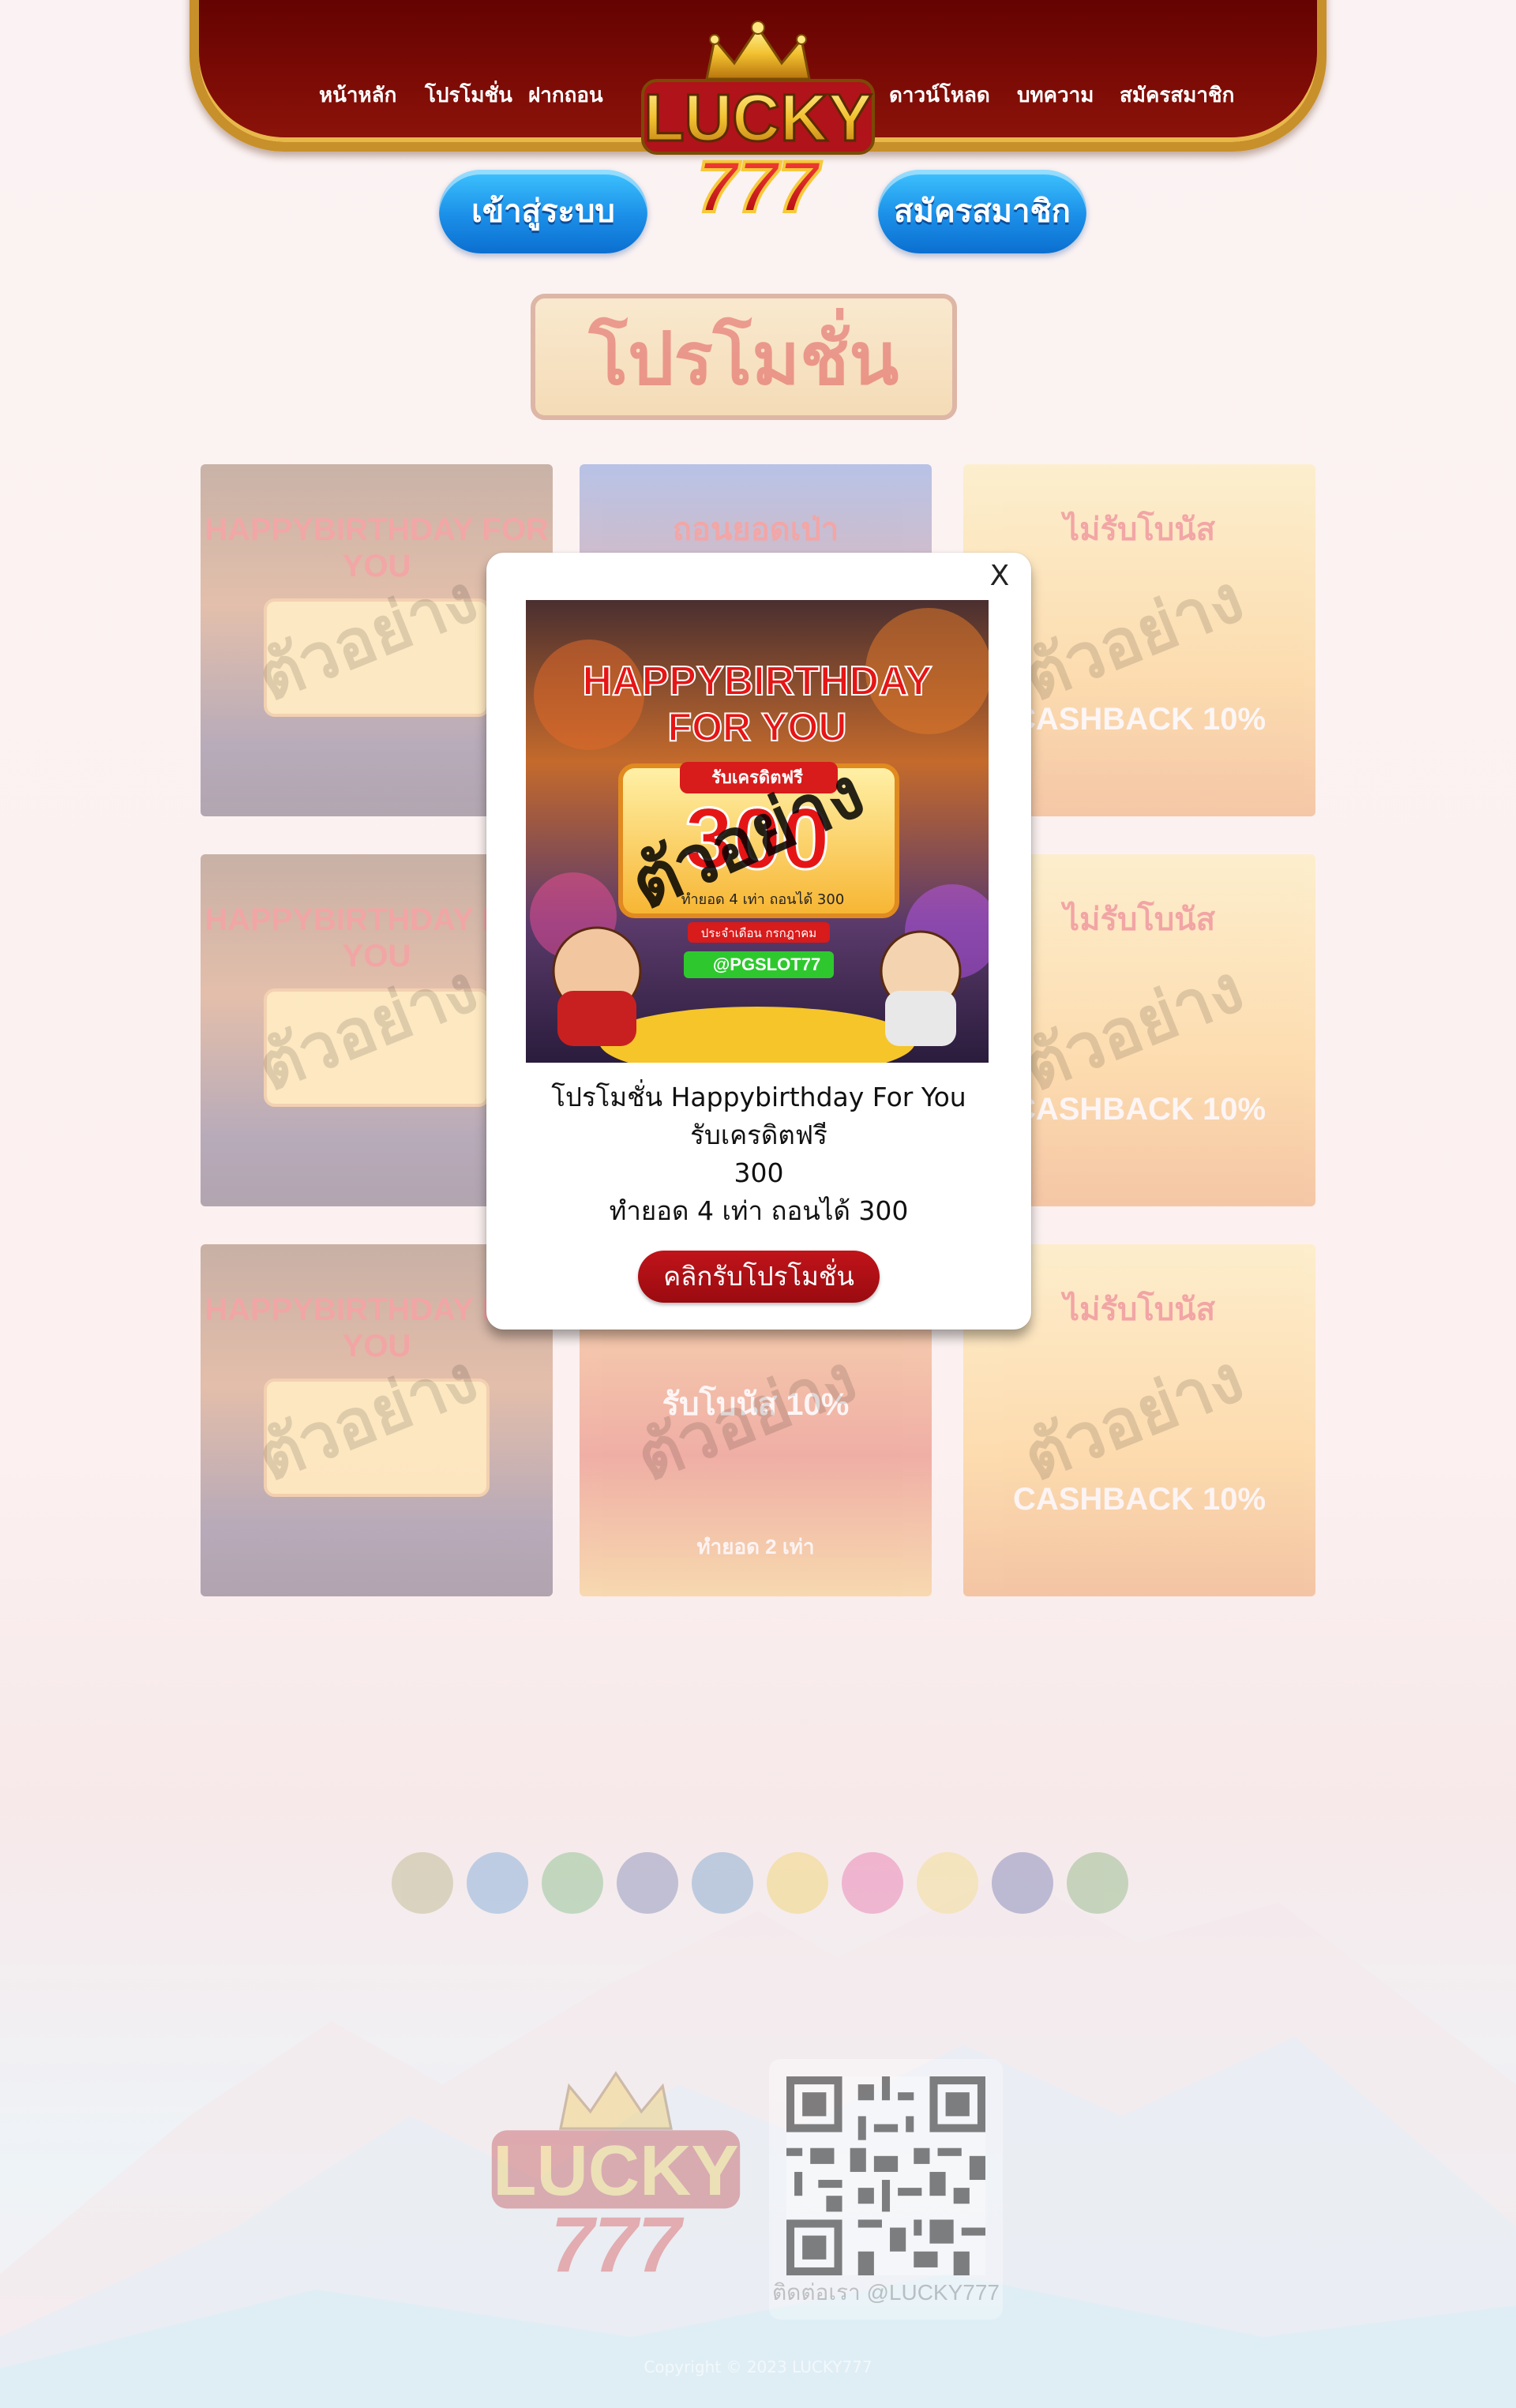 This screenshot has width=1516, height=2408. I want to click on claim-promotion-button: คลิกรับโปรโมชั่น, so click(759, 1277).